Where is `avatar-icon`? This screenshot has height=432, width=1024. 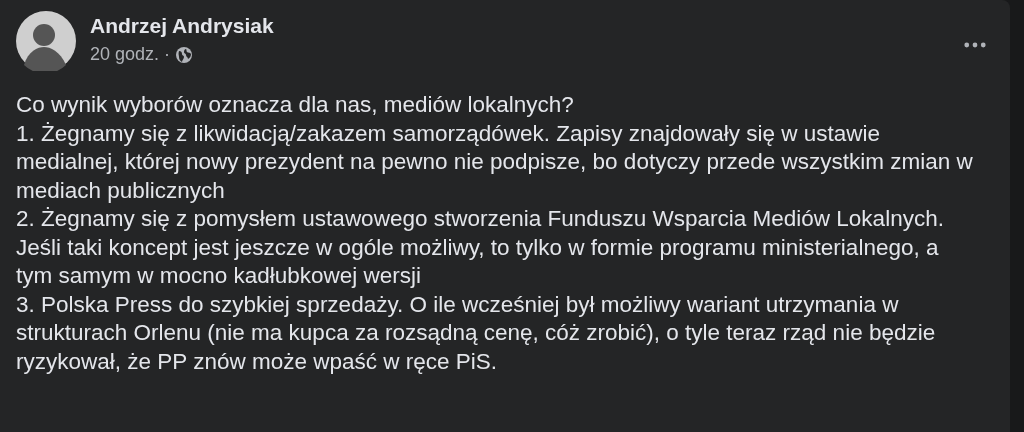
avatar-icon is located at coordinates (46, 41).